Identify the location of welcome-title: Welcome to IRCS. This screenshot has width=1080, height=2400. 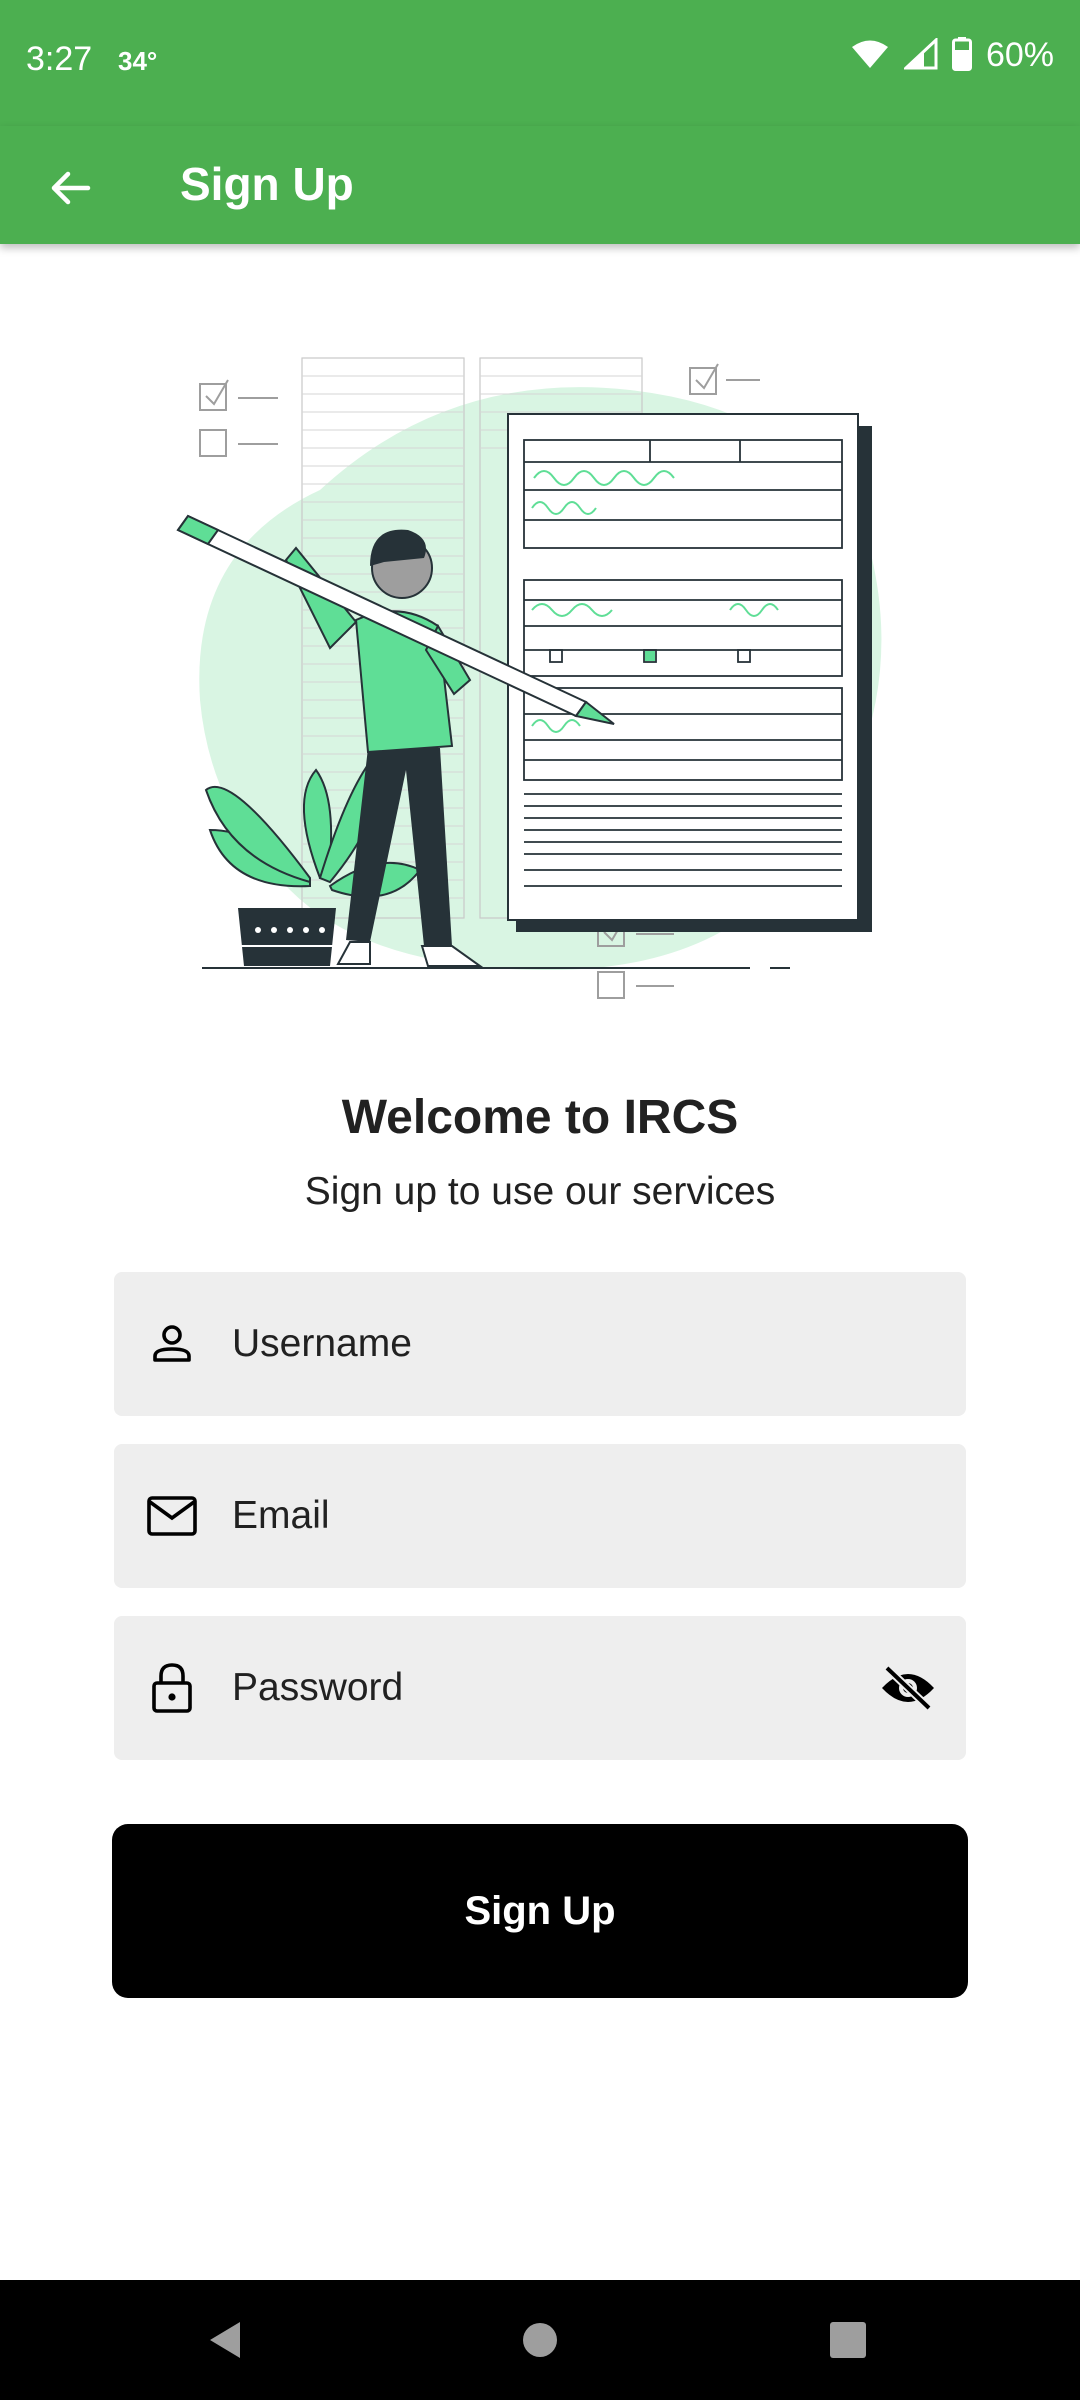
(540, 1117).